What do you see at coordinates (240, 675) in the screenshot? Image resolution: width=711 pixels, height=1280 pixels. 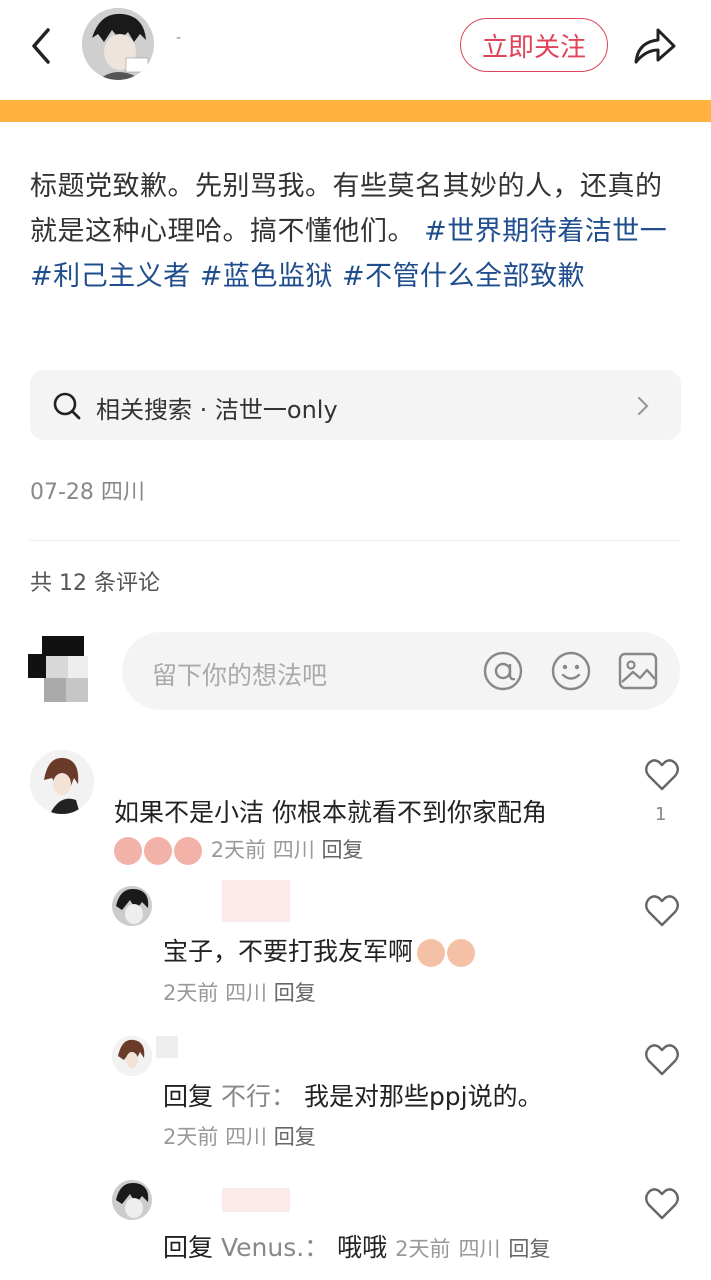 I see `comment-placeholder: 留下你的想法吧` at bounding box center [240, 675].